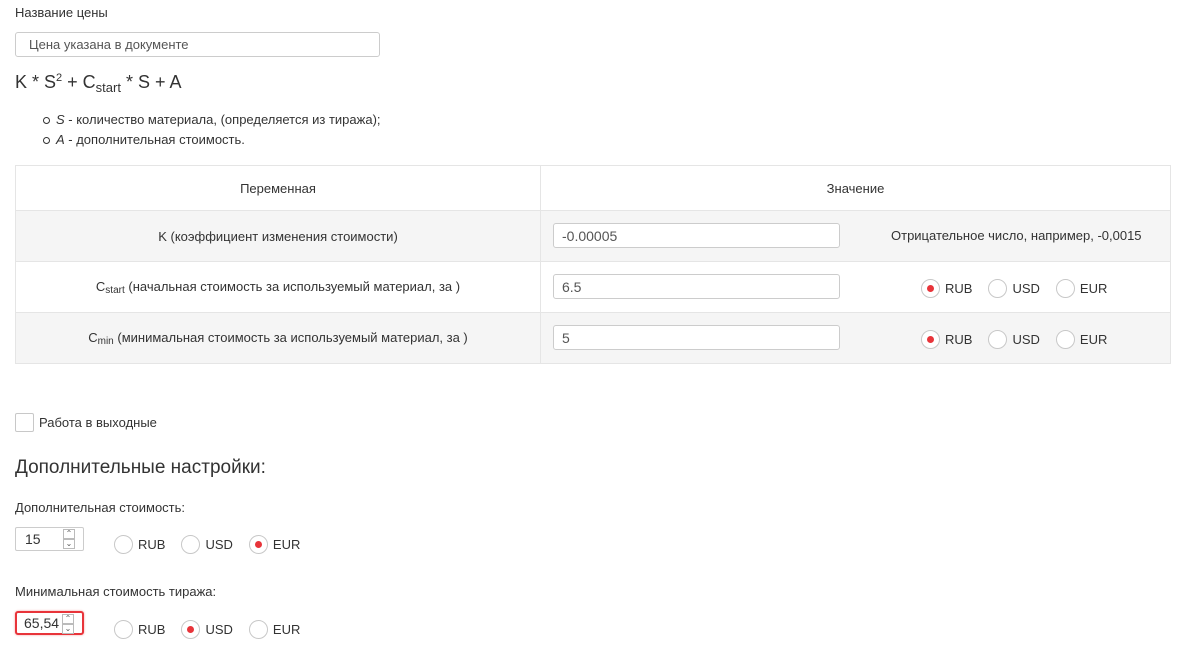 This screenshot has height=654, width=1186. Describe the element at coordinates (855, 188) in the screenshot. I see `header-value: Значение` at that location.